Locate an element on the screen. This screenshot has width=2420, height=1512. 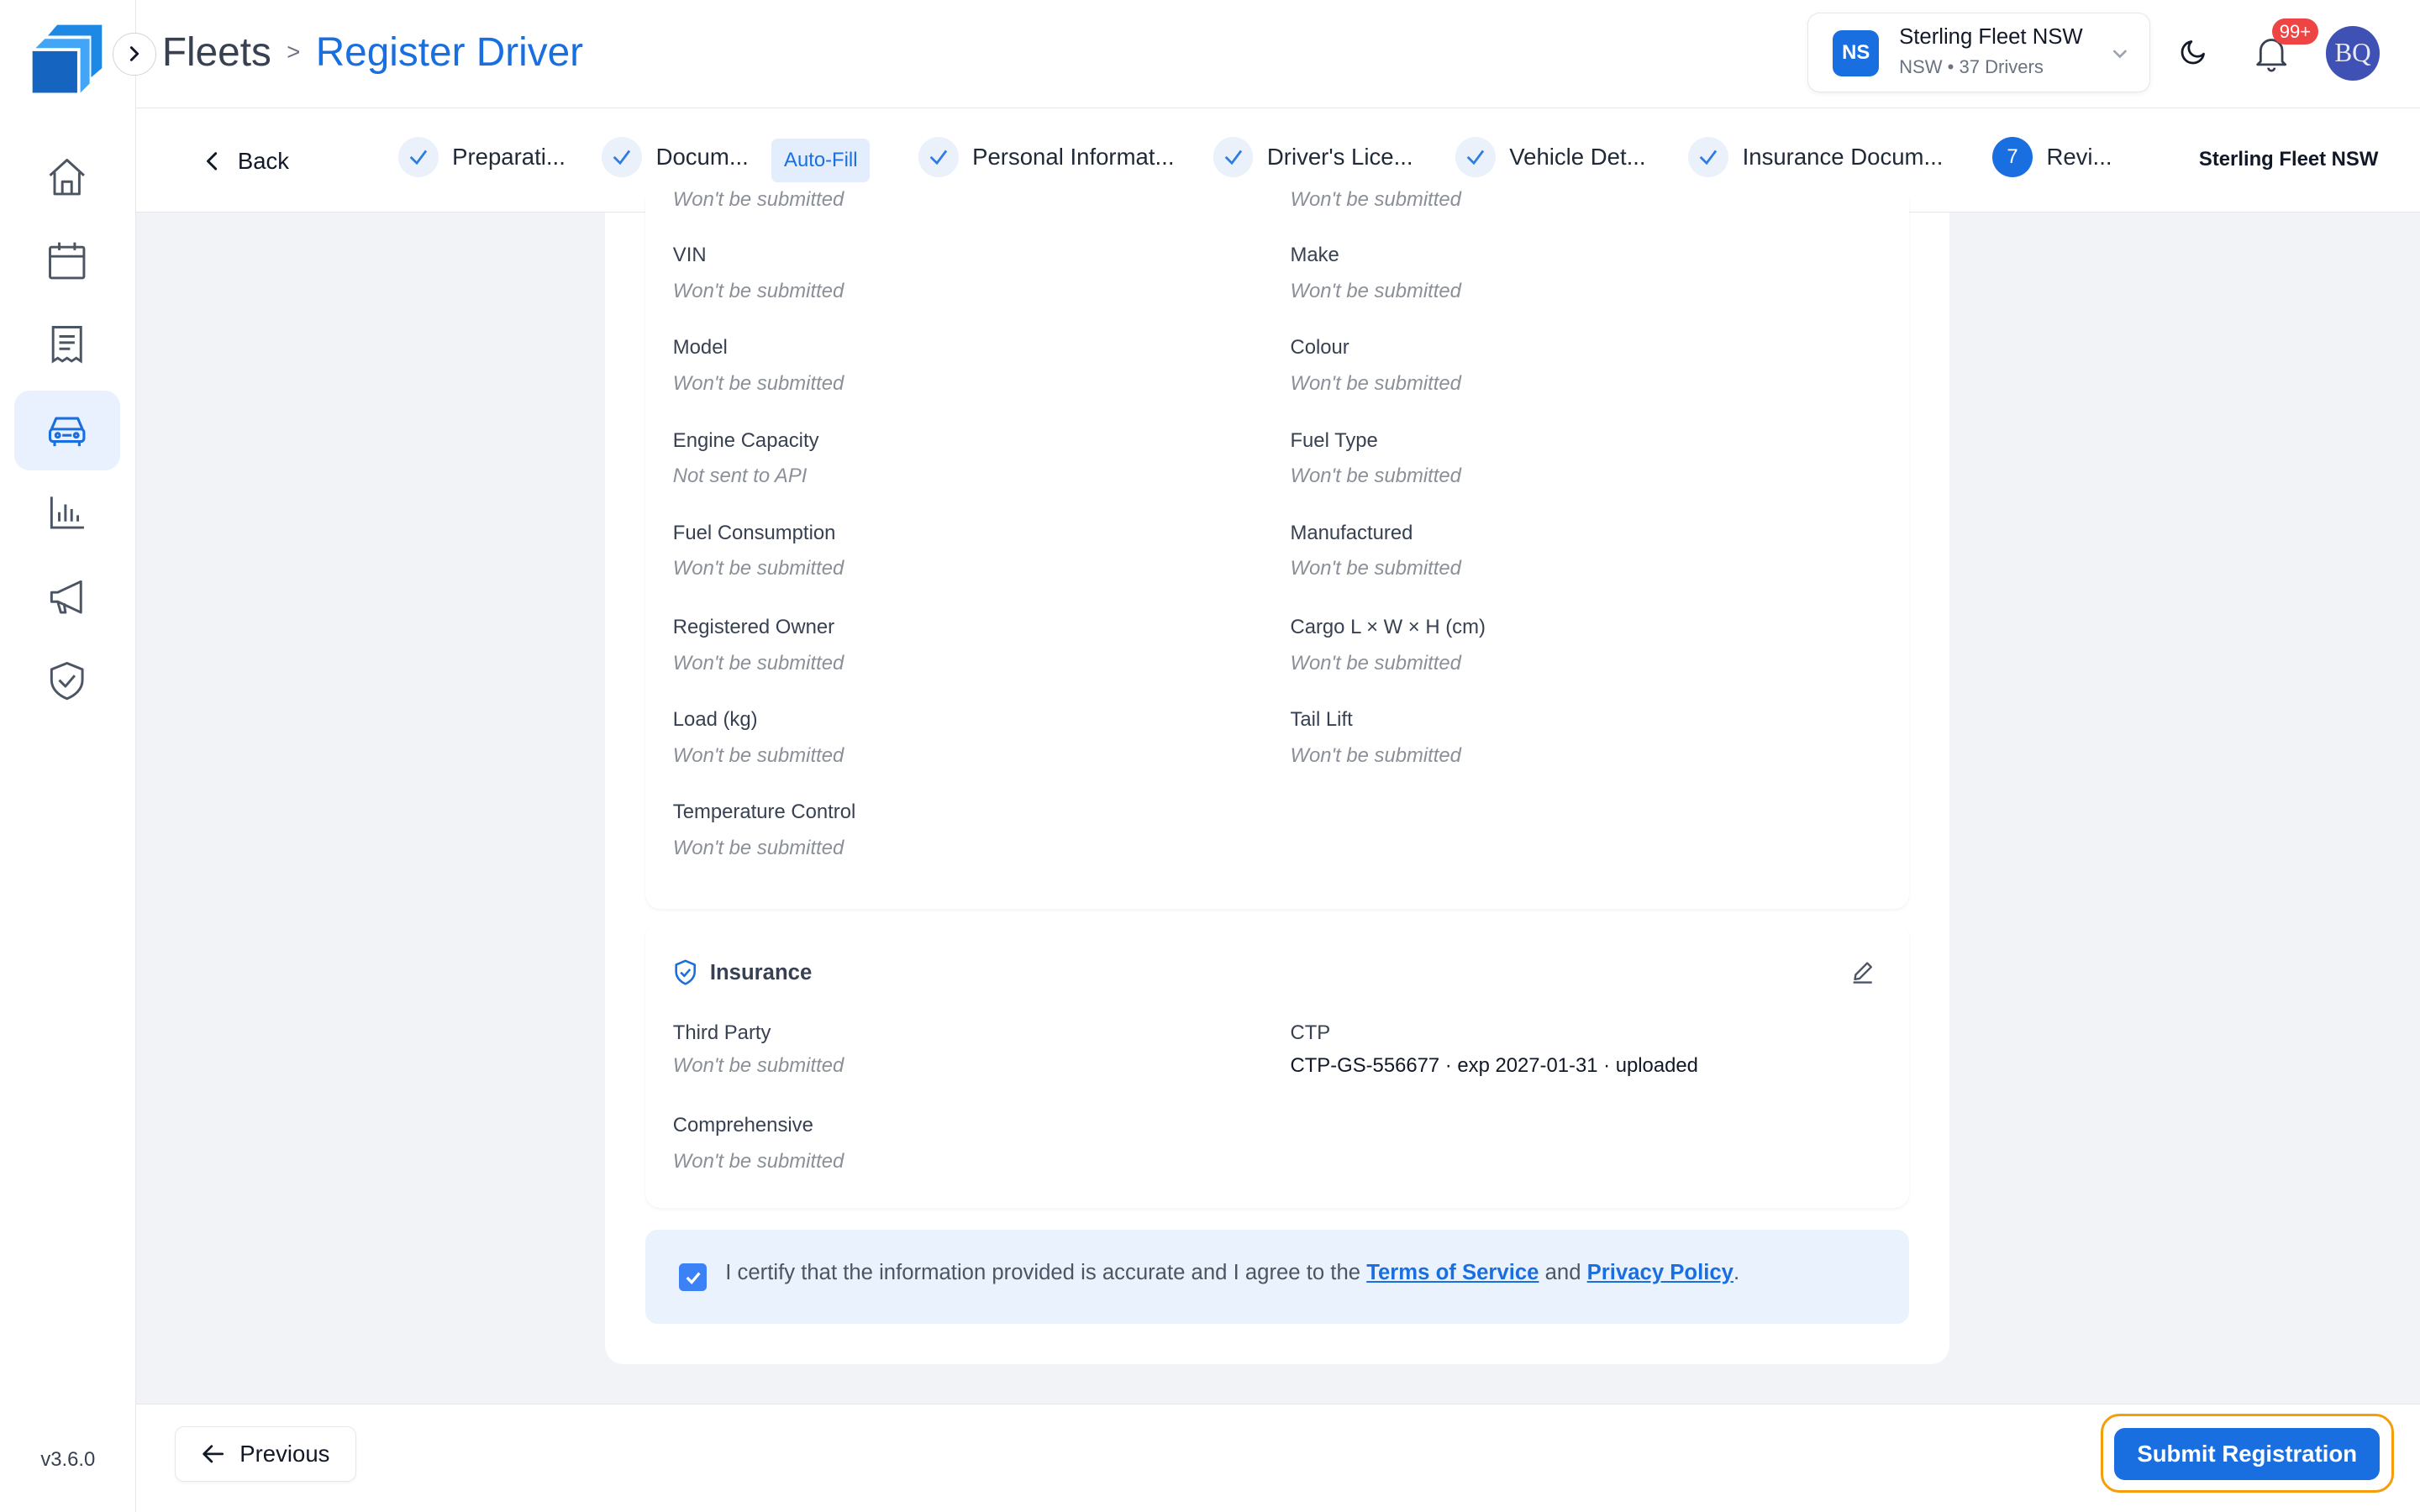
field-cargo-dimensions: Cargo L × W × H (cm) Won't be submitted is located at coordinates (1387, 645).